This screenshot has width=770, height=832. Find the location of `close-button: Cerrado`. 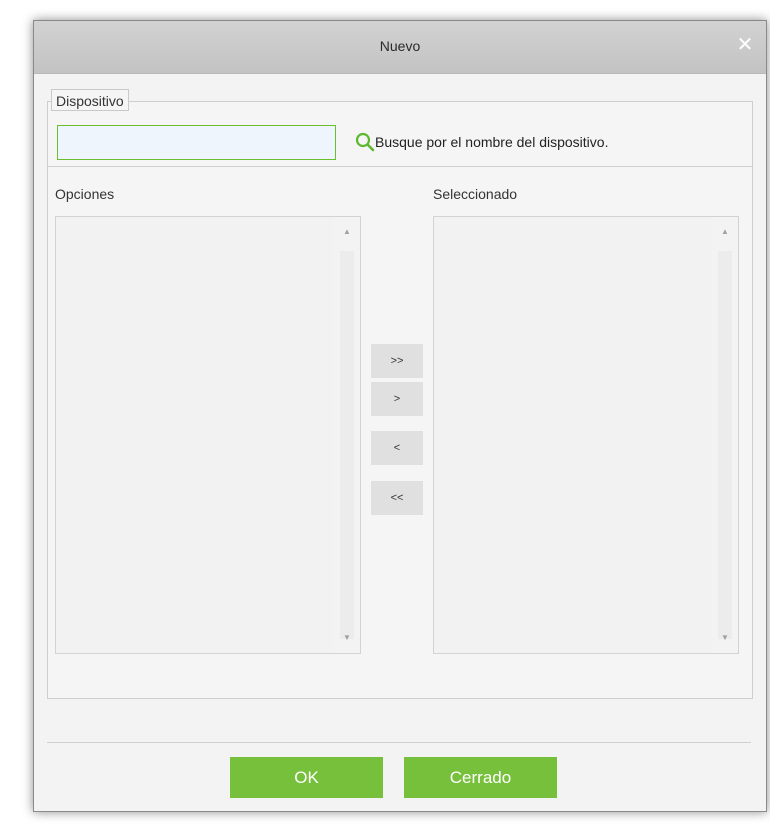

close-button: Cerrado is located at coordinates (480, 777).